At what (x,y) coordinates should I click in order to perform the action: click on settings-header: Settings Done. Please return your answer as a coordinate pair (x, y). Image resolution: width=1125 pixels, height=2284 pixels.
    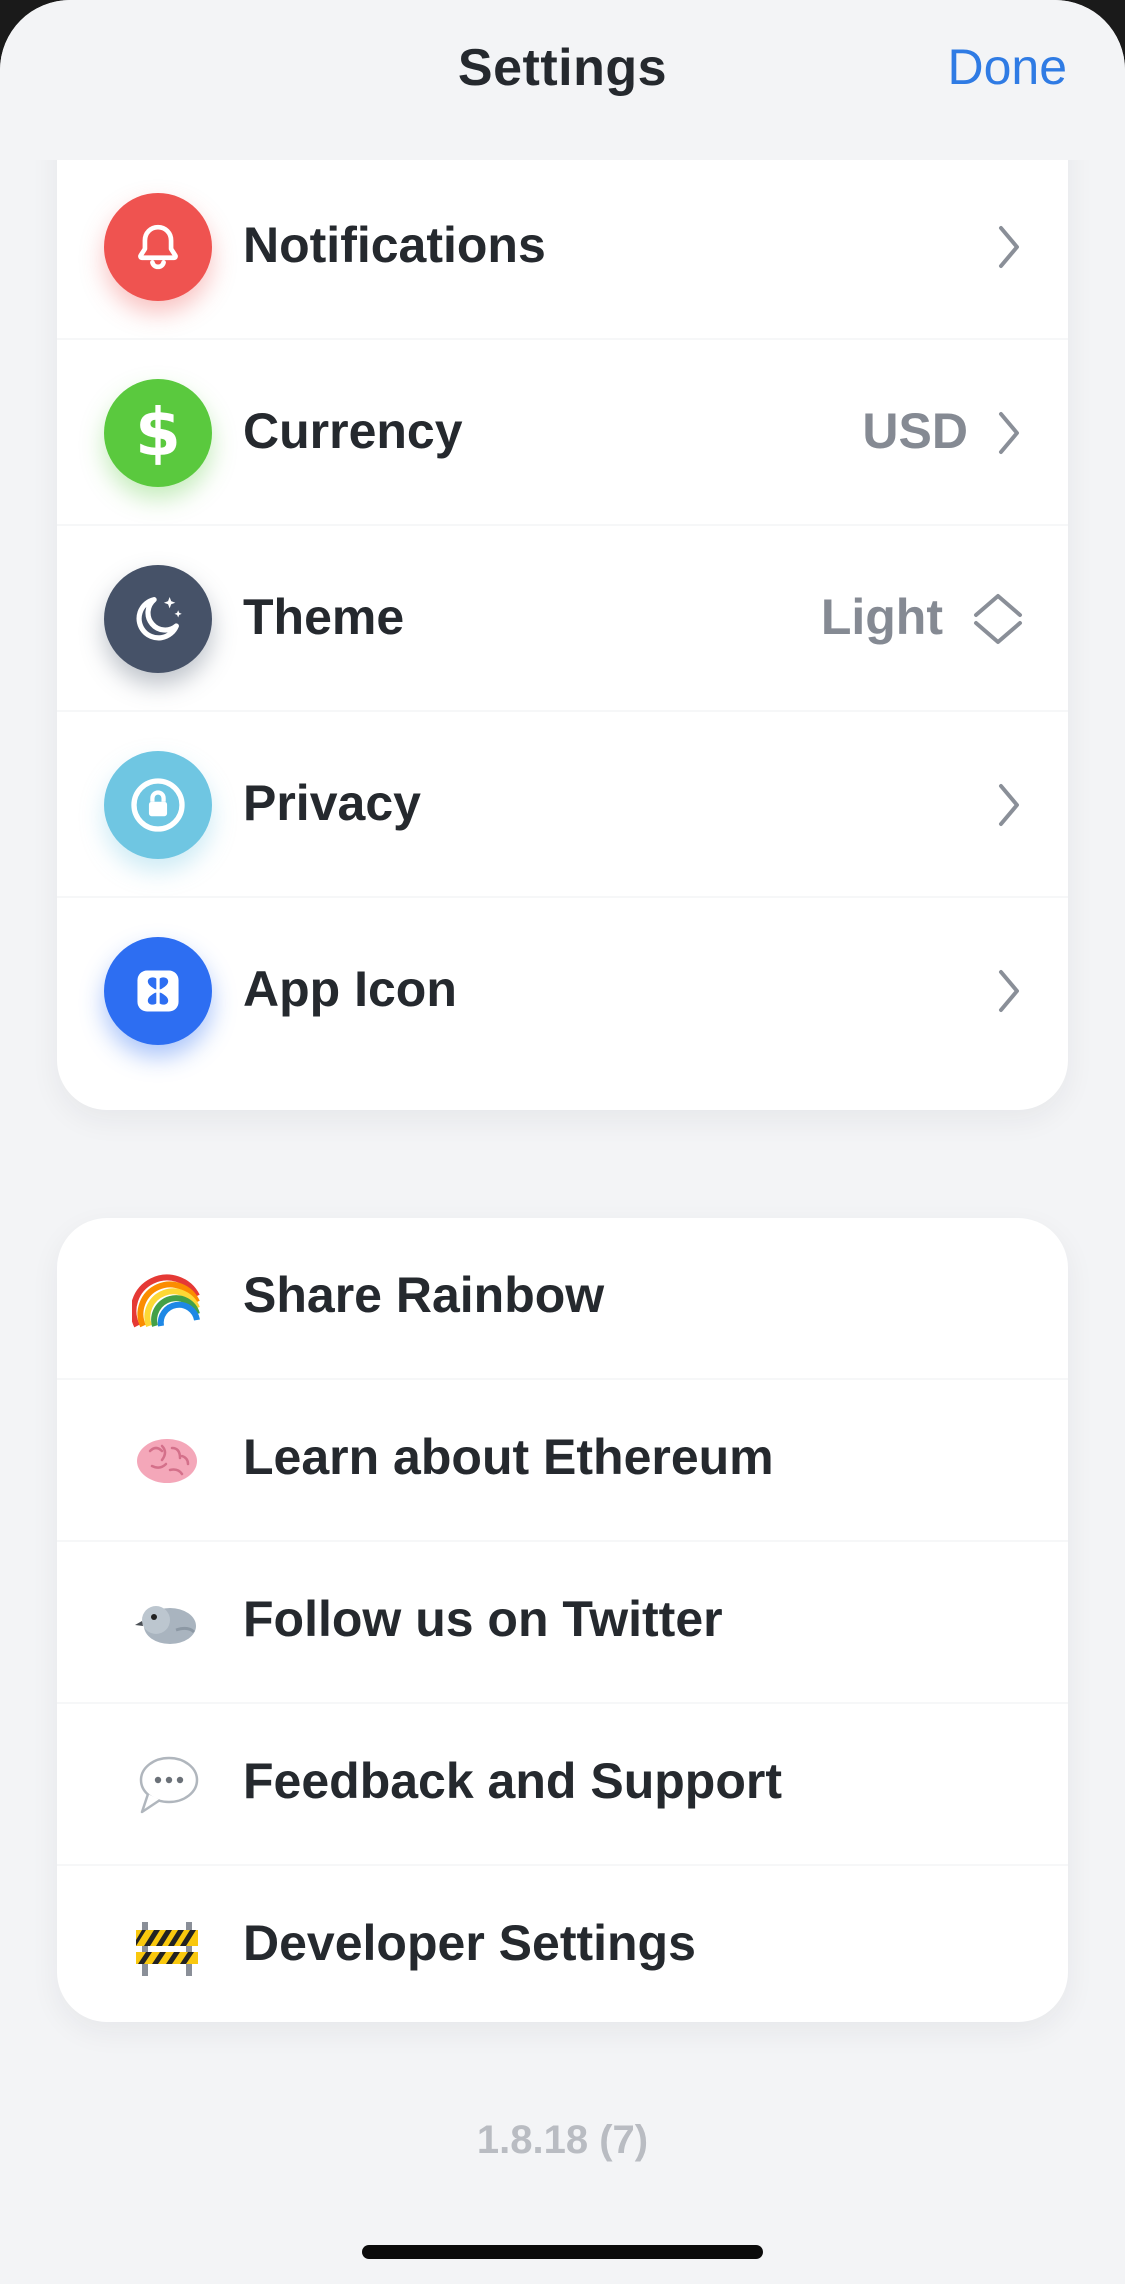
    Looking at the image, I should click on (562, 80).